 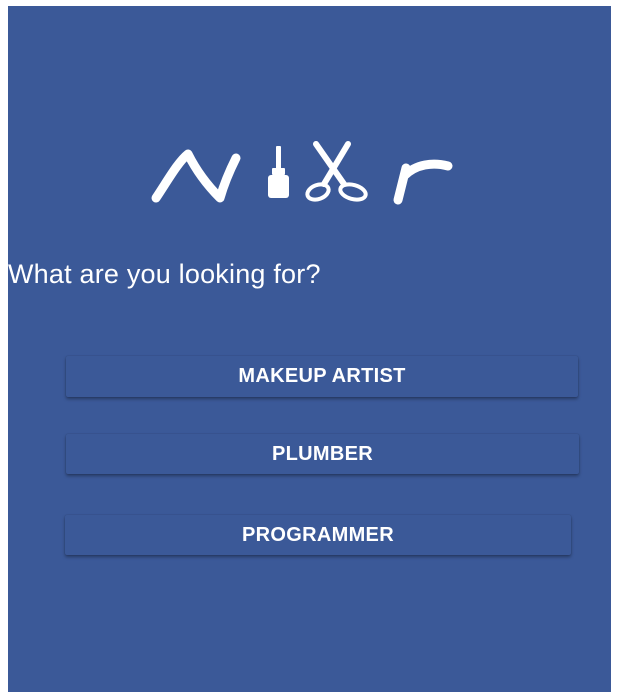 What do you see at coordinates (196, 176) in the screenshot?
I see `logo-letter-n` at bounding box center [196, 176].